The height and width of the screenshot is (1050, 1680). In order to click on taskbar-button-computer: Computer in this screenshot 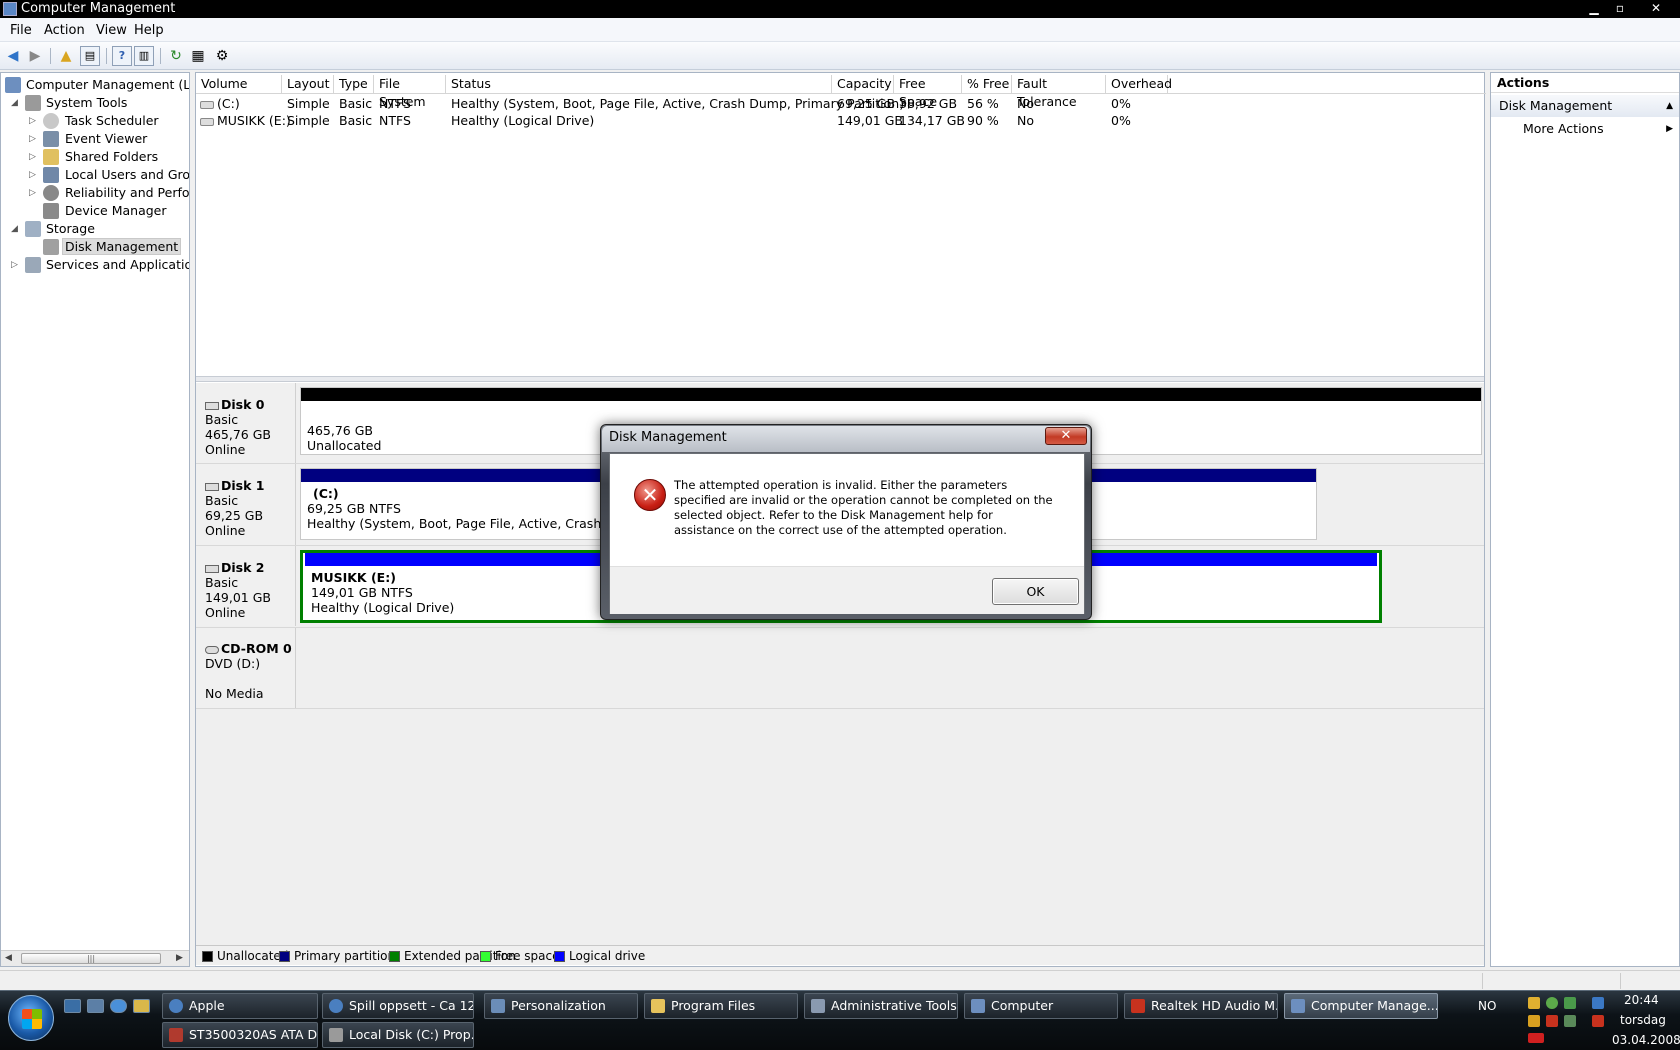, I will do `click(1041, 1006)`.